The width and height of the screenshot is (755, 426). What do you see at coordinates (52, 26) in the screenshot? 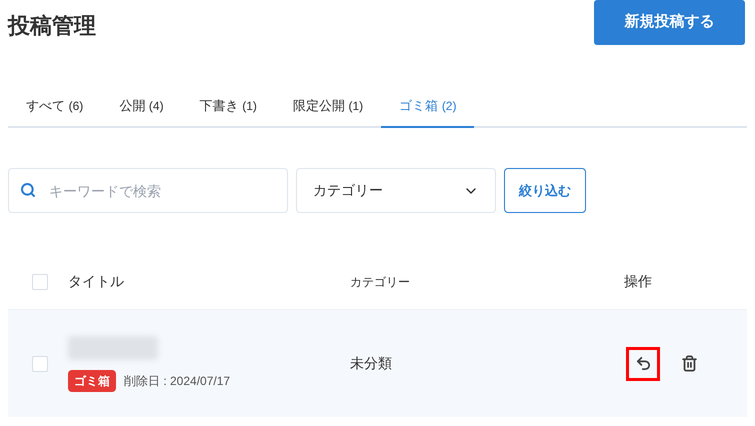
I see `page-title: 投稿管理` at bounding box center [52, 26].